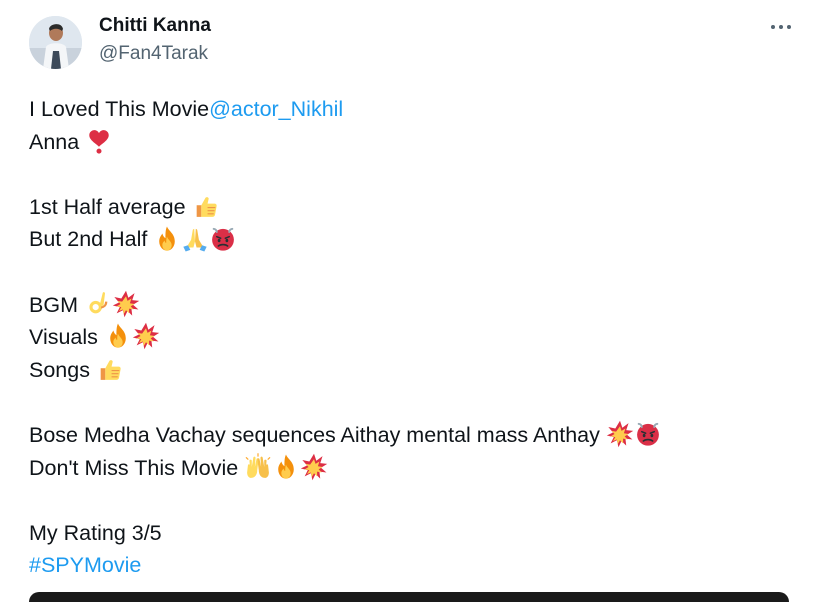 The width and height of the screenshot is (814, 602). Describe the element at coordinates (119, 109) in the screenshot. I see `text-segment: I Loved This Movie` at that location.